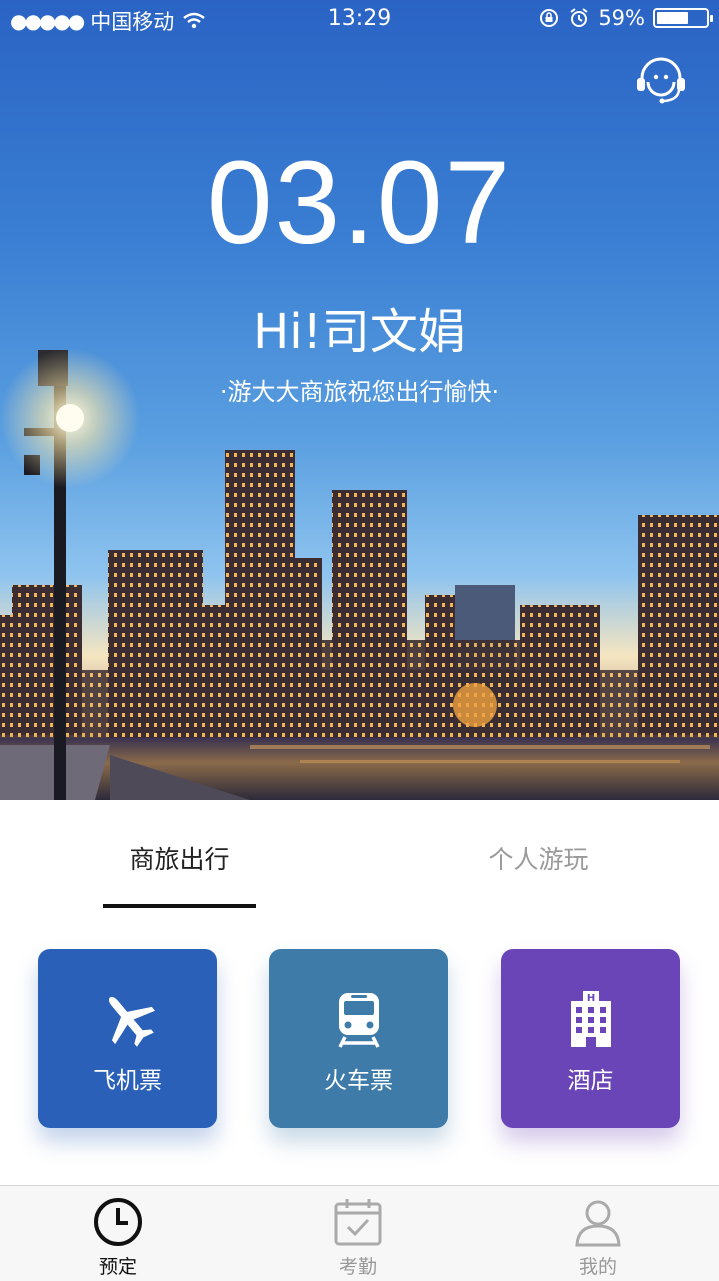  Describe the element at coordinates (549, 18) in the screenshot. I see `rotation-lock-icon` at that location.